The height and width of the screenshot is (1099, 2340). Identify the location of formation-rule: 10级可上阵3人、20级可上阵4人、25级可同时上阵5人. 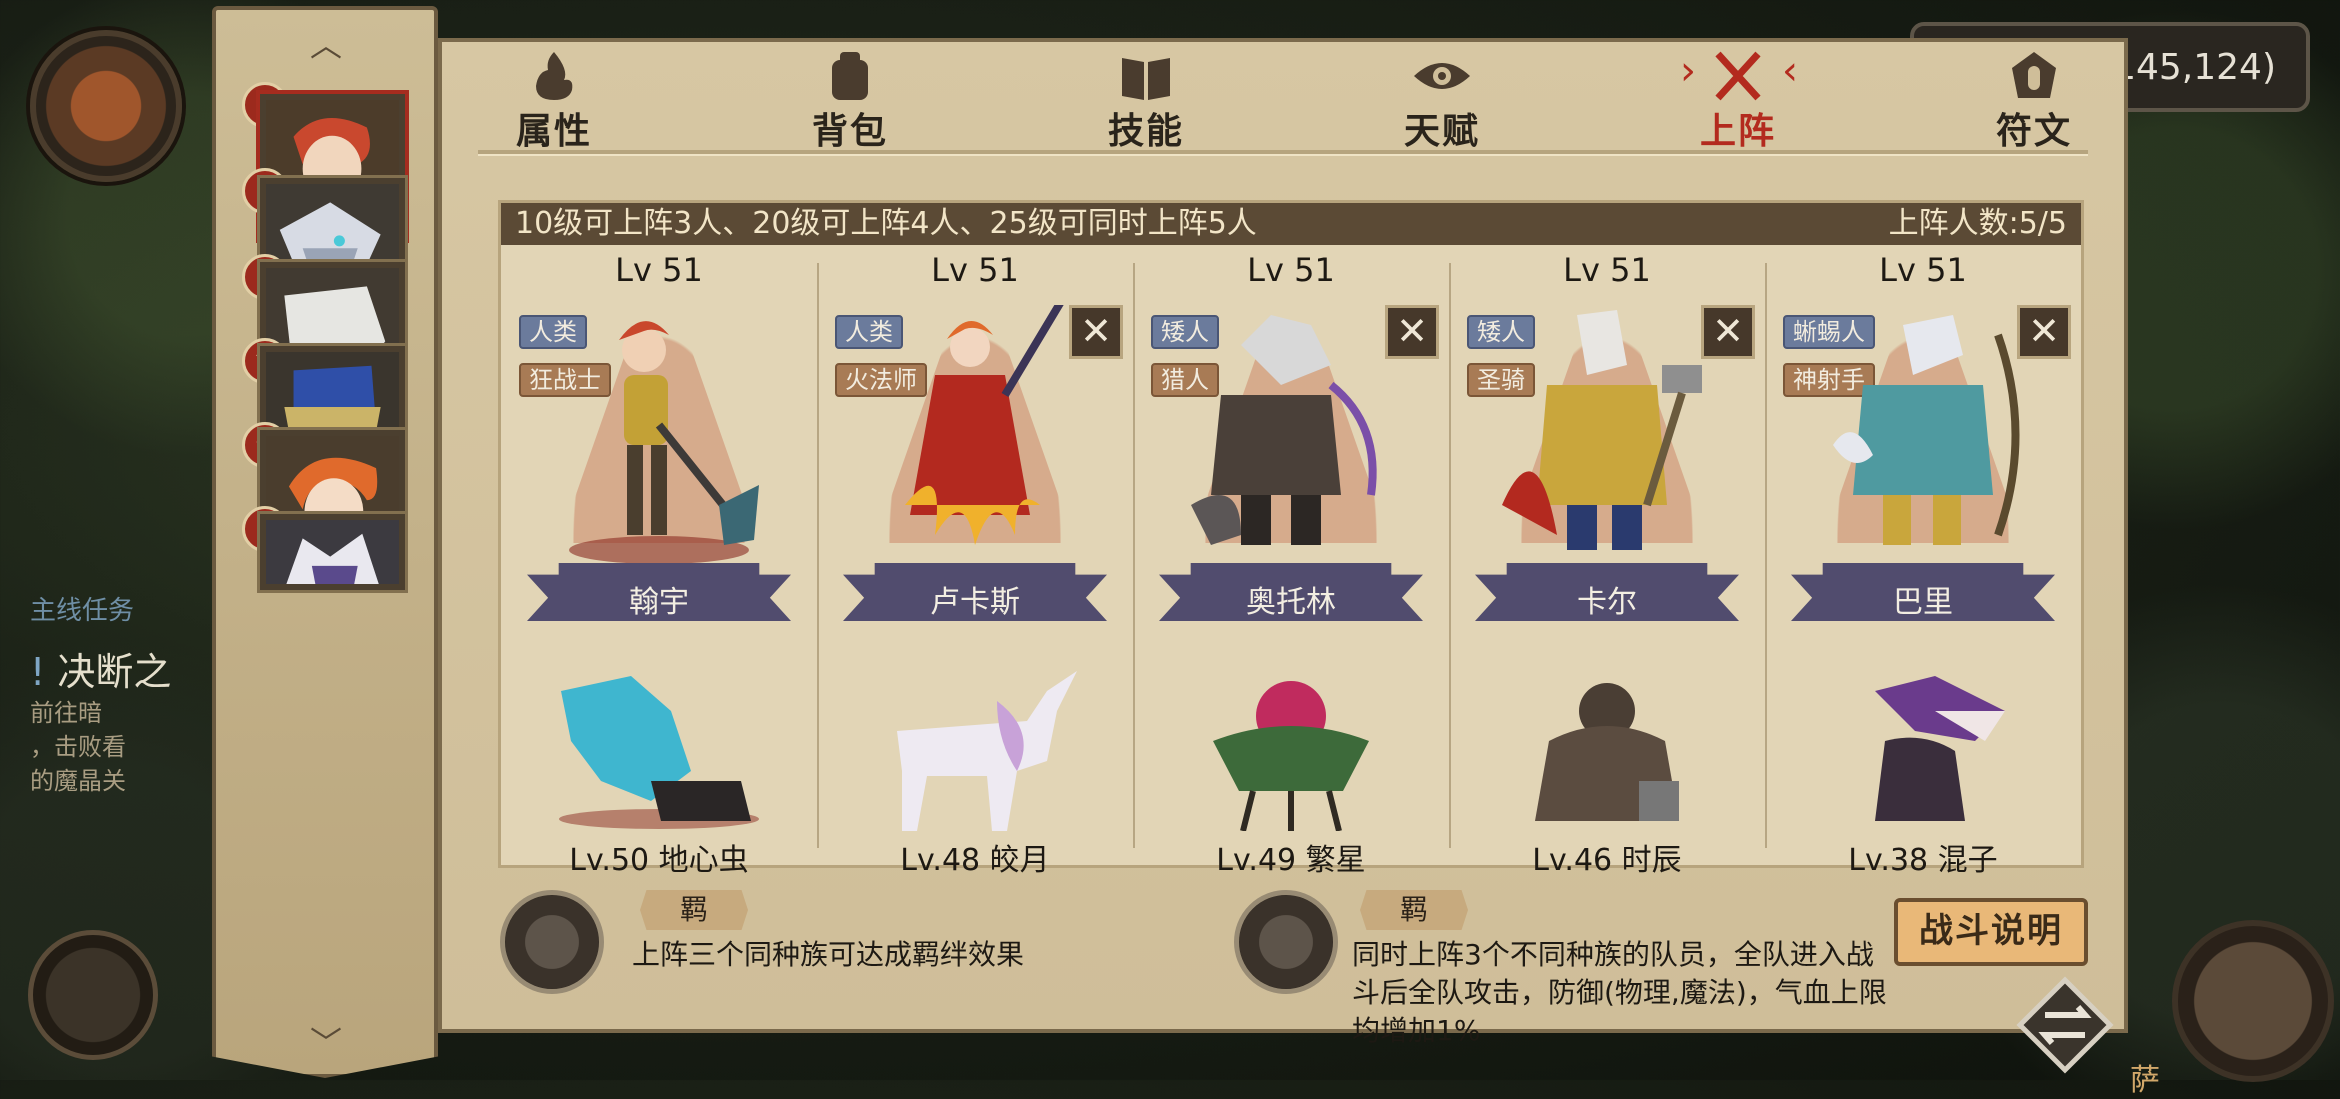
(886, 223).